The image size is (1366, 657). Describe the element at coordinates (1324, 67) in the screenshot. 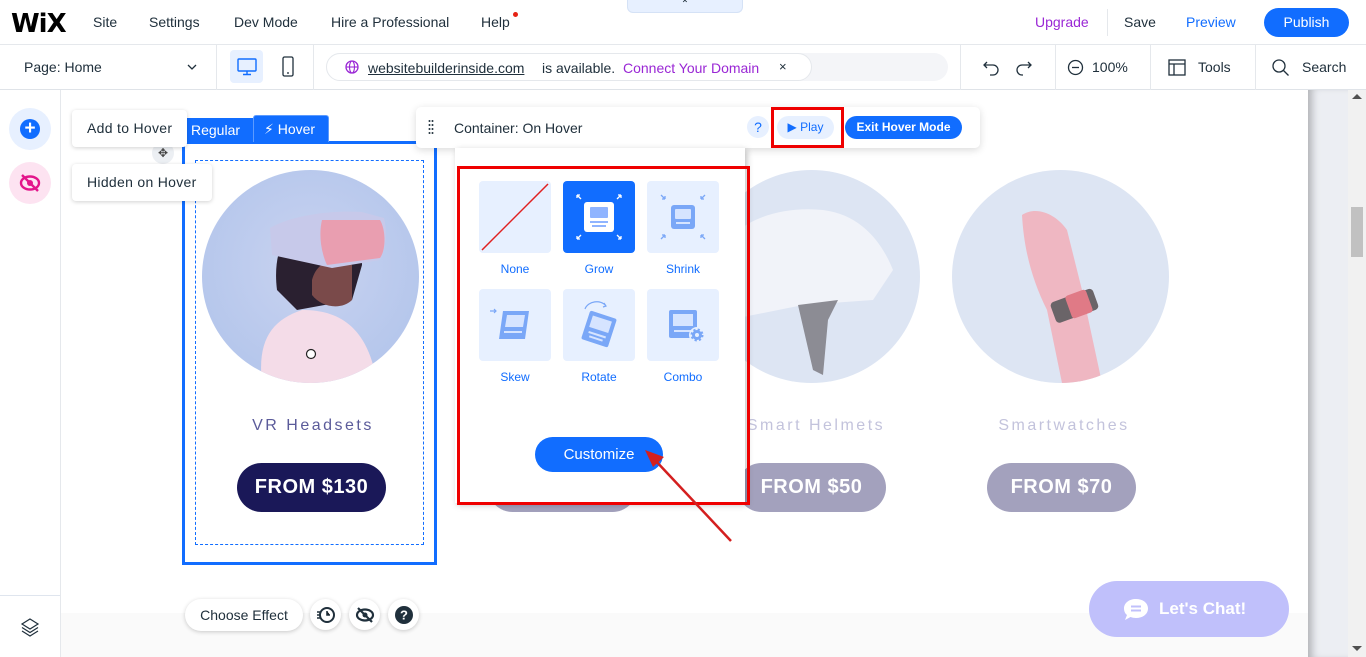

I see `search-button: Search` at that location.